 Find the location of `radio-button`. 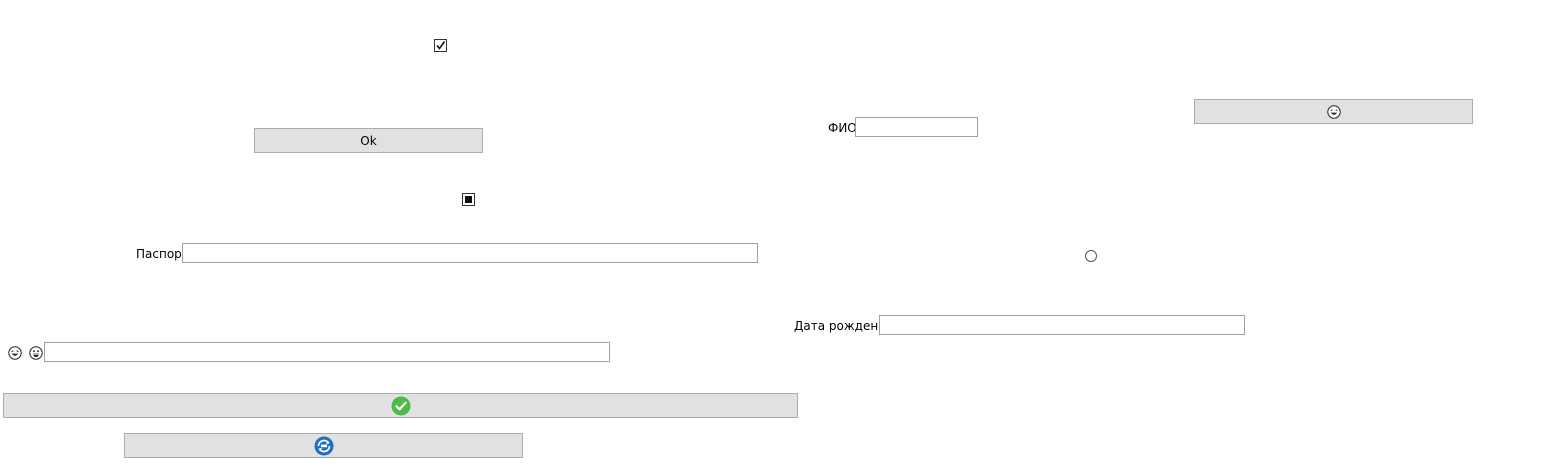

radio-button is located at coordinates (1091, 256).